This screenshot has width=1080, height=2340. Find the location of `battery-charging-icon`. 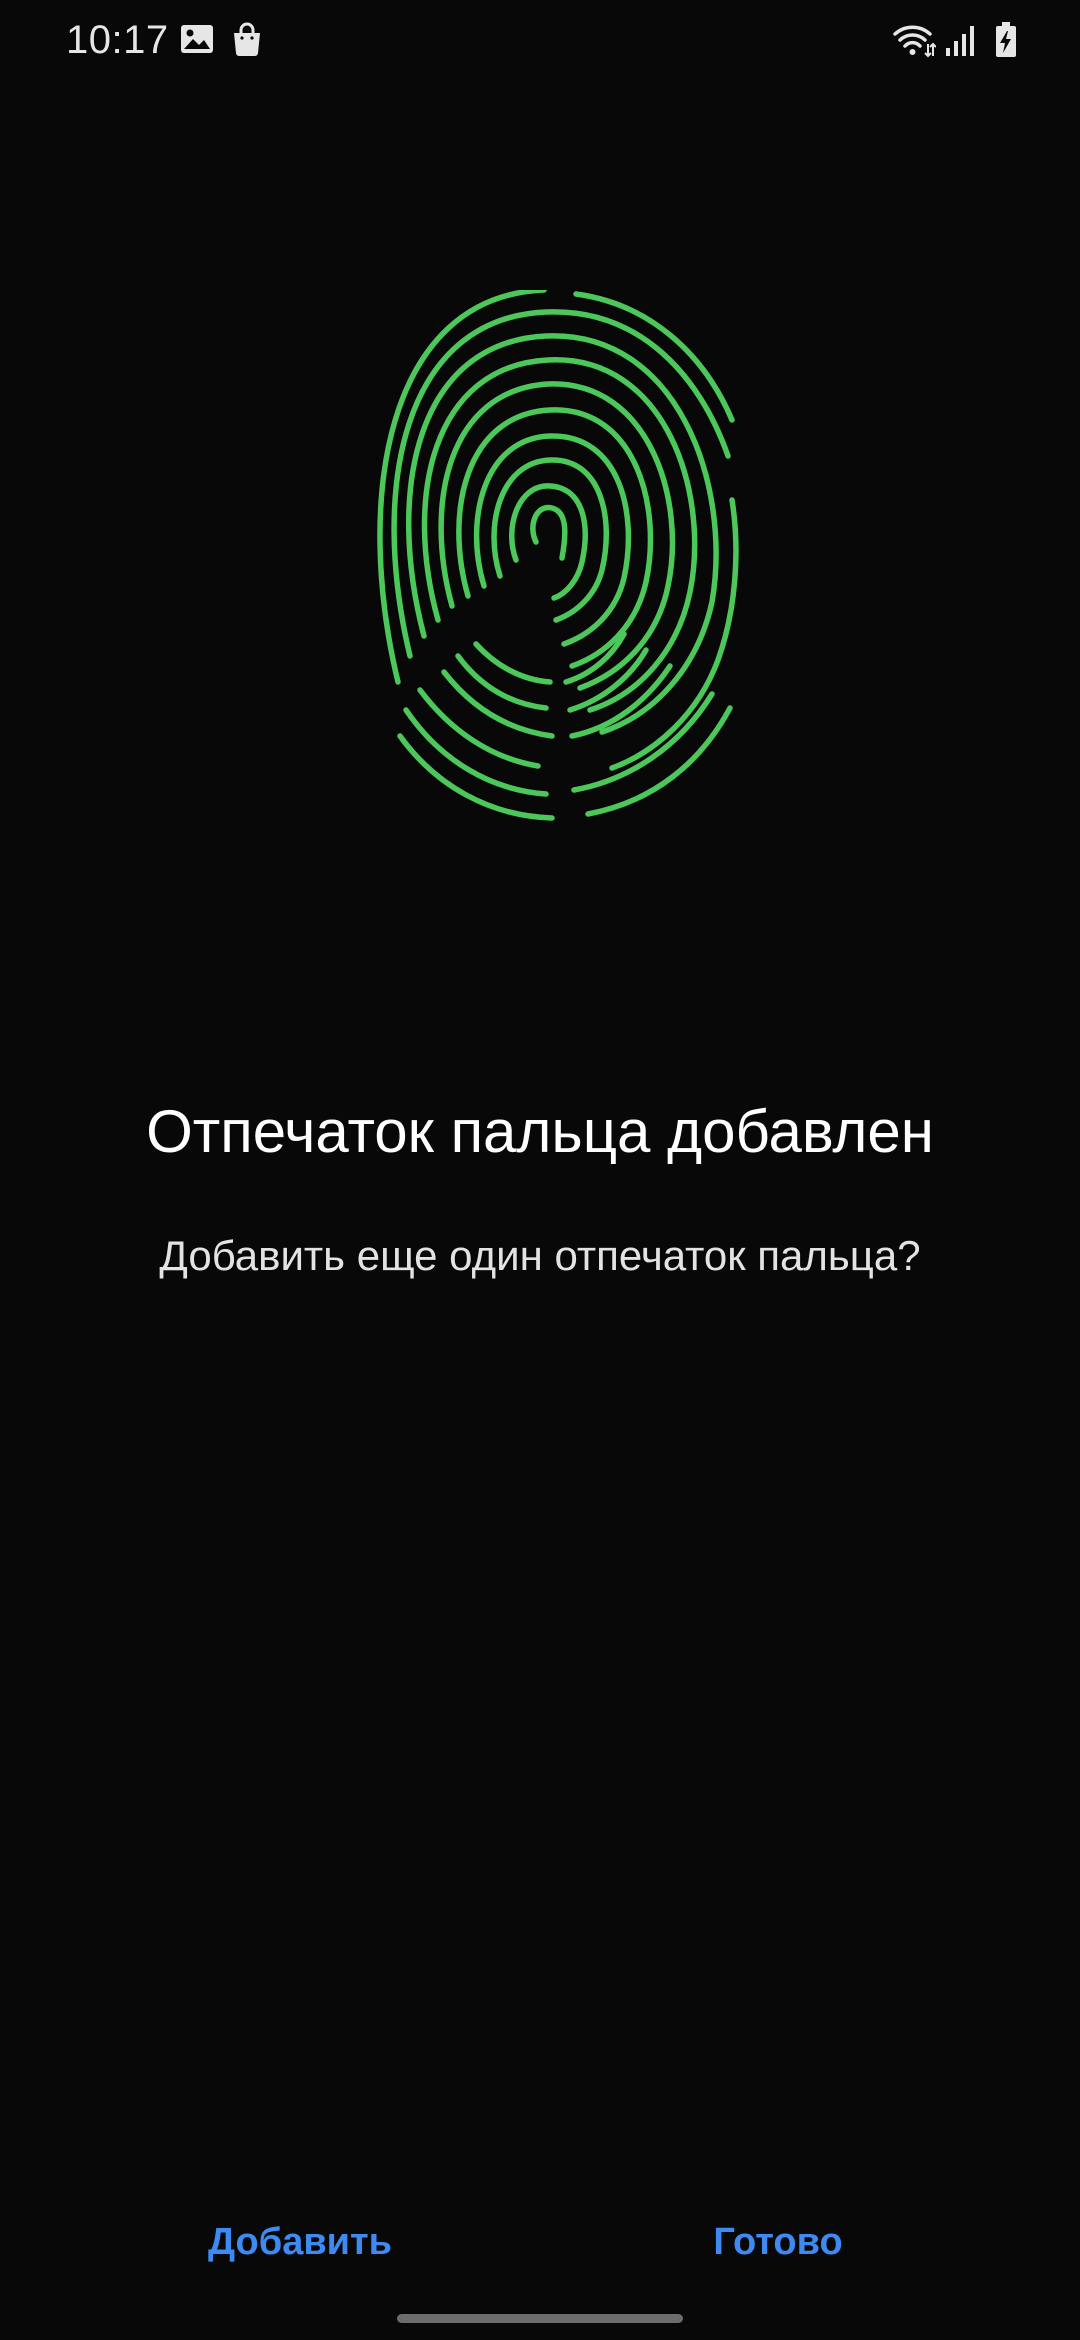

battery-charging-icon is located at coordinates (1006, 39).